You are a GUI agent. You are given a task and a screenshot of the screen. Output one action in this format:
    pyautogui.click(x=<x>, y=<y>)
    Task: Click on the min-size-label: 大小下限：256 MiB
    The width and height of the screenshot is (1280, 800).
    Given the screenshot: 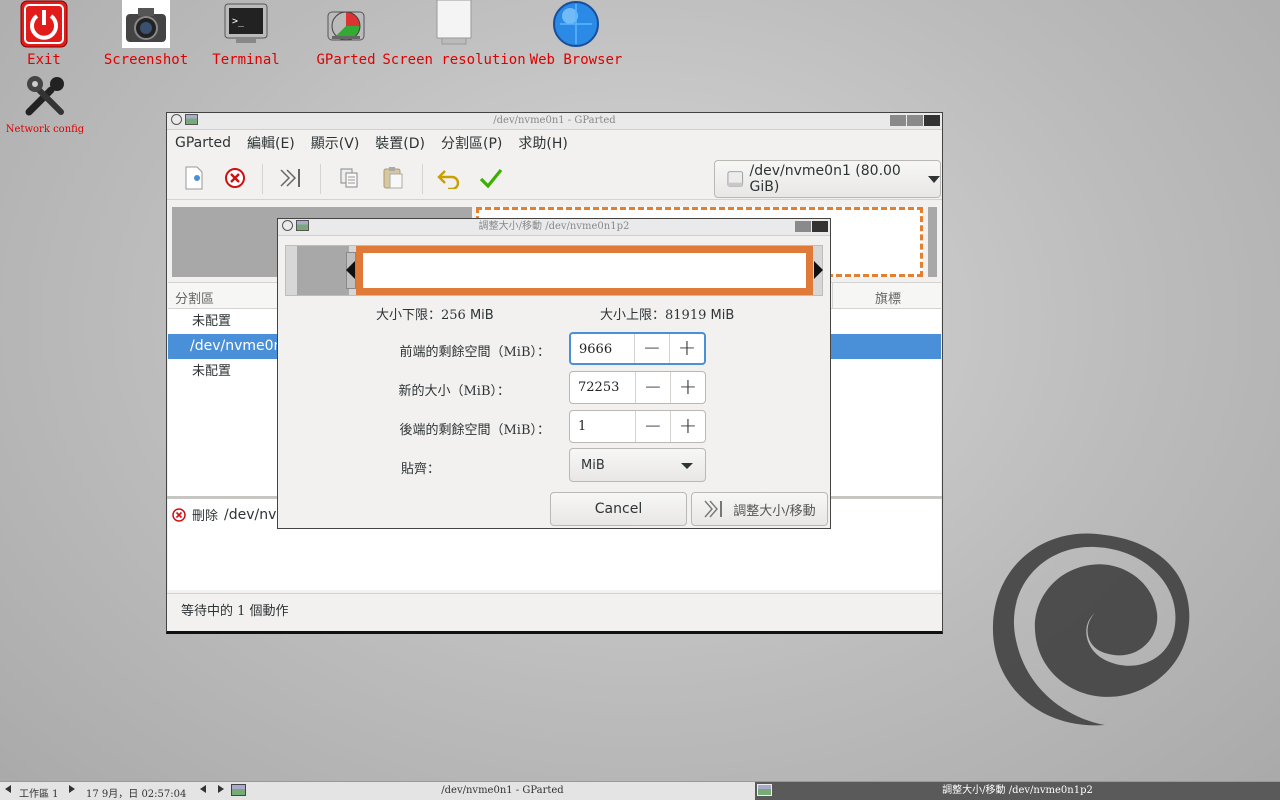 What is the action you would take?
    pyautogui.click(x=435, y=315)
    